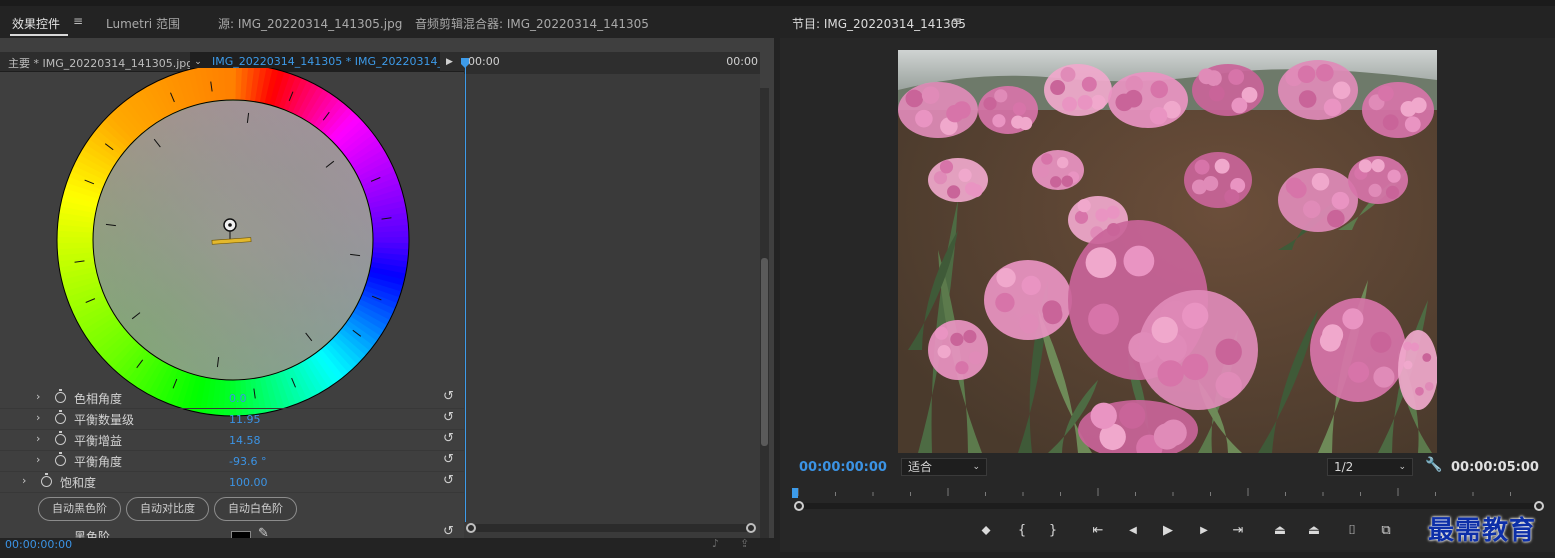  Describe the element at coordinates (1314, 531) in the screenshot. I see `extract-button: ⏏` at that location.